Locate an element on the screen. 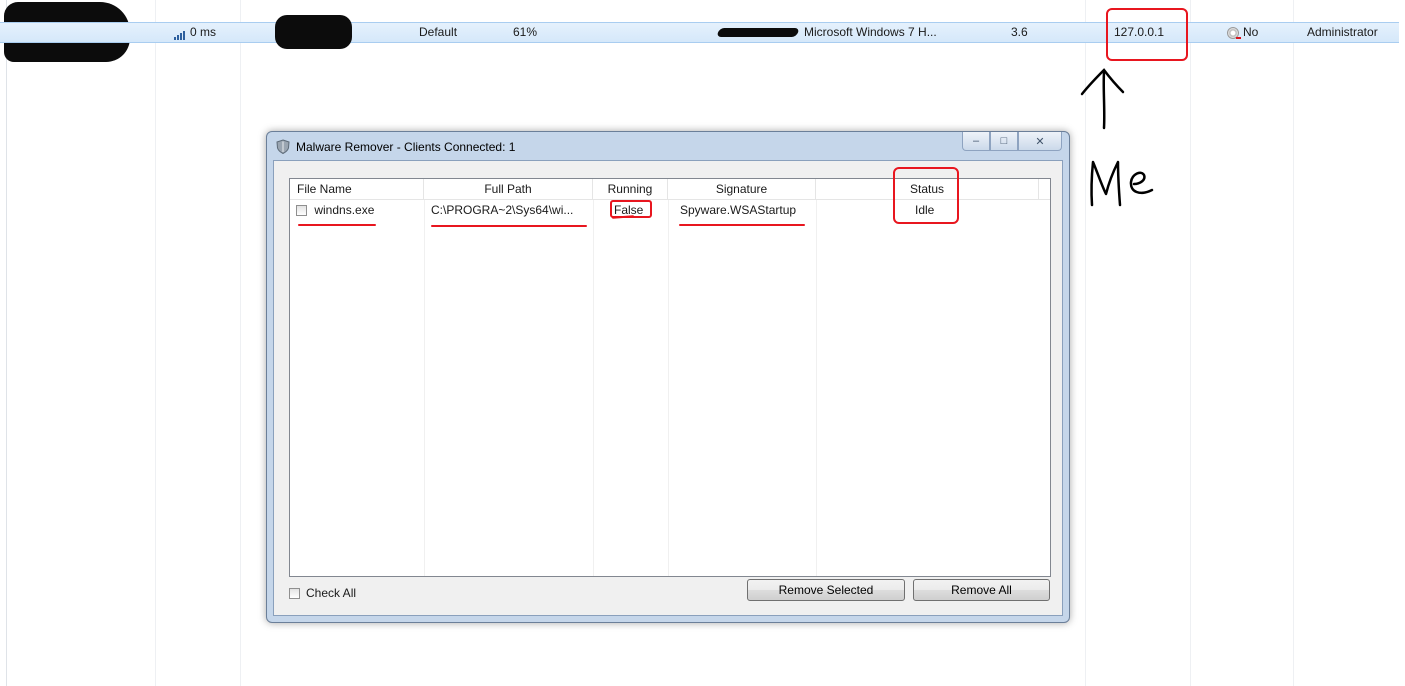 Image resolution: width=1405 pixels, height=686 pixels. caption-buttons: – □ ✕ is located at coordinates (1012, 142).